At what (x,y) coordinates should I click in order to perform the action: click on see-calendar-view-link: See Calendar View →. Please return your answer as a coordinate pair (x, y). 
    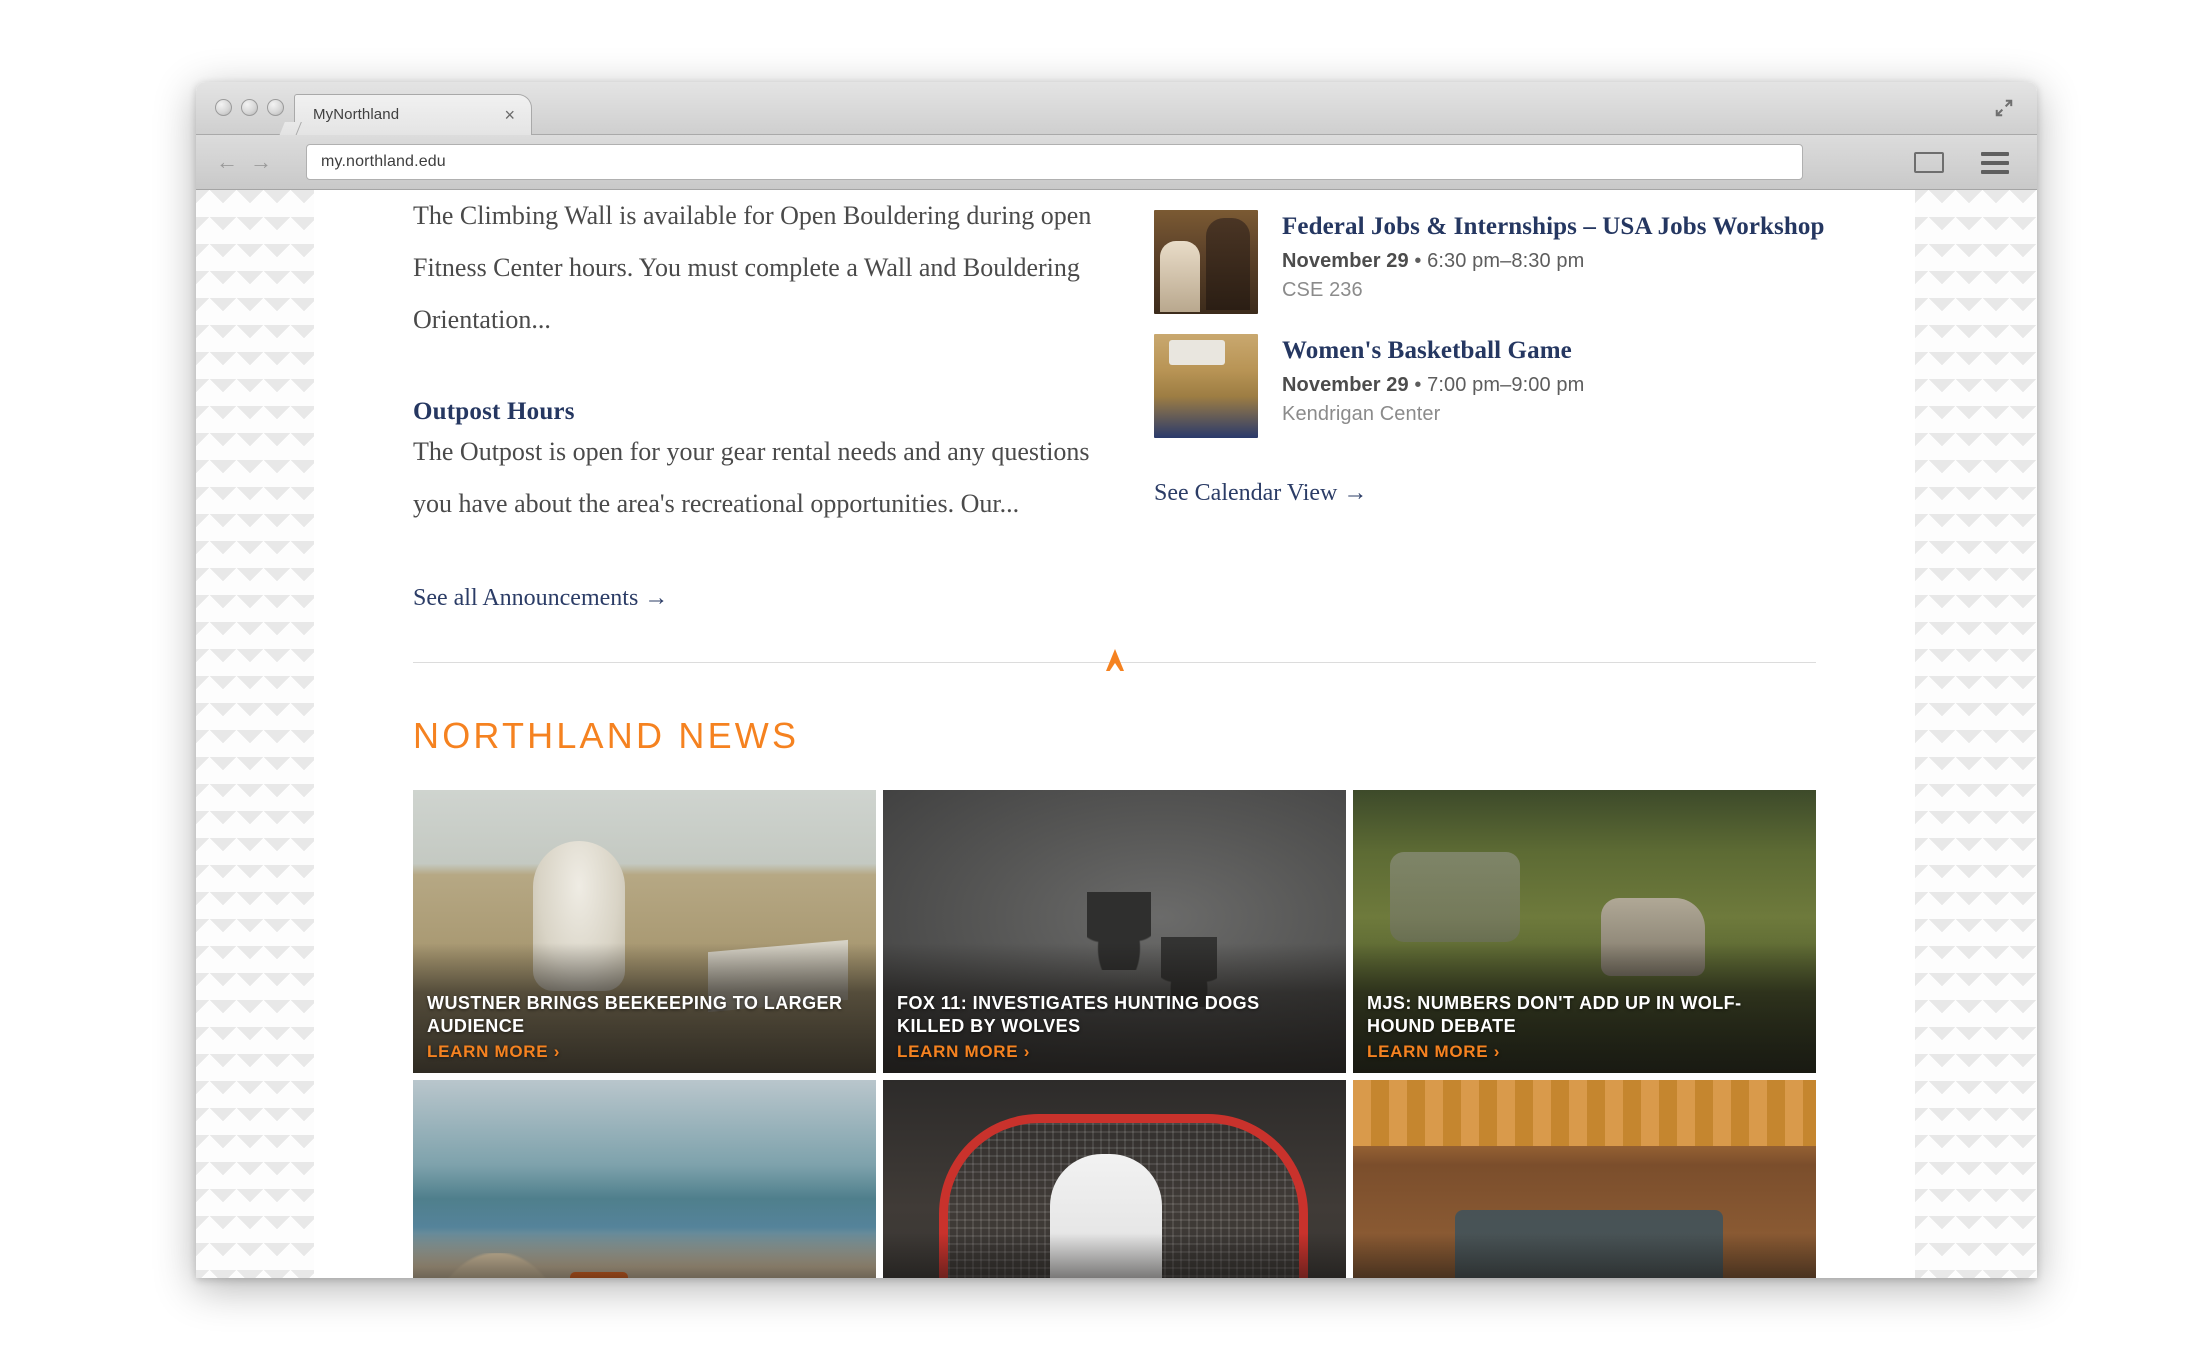
    Looking at the image, I should click on (1260, 493).